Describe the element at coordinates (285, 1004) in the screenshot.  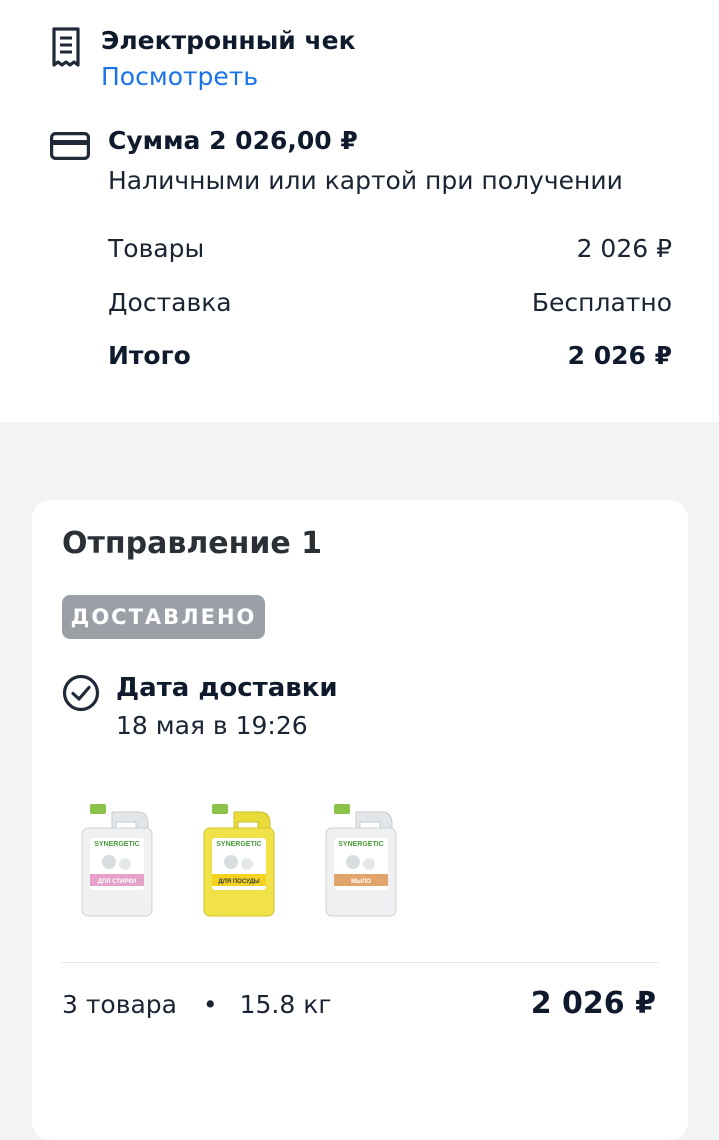
I see `total-weight: 15.8 кг` at that location.